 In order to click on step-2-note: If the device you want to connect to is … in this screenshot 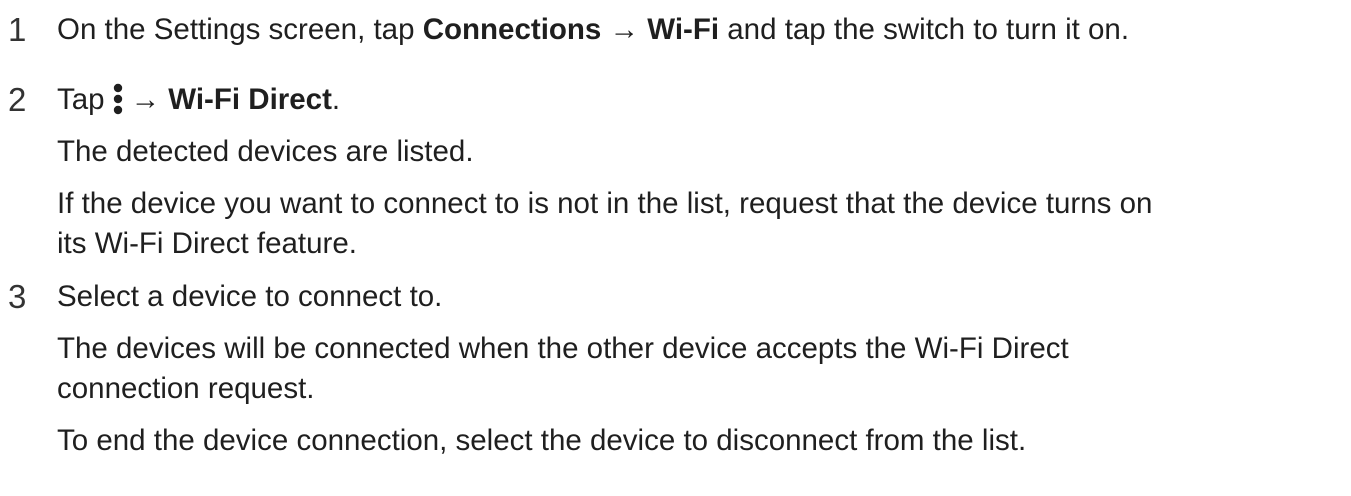, I will do `click(605, 203)`.